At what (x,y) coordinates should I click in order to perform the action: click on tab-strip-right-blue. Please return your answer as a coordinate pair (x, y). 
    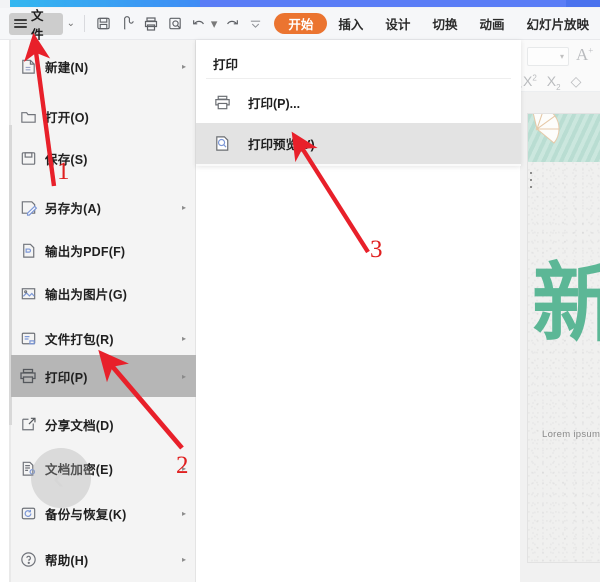
    Looking at the image, I should click on (583, 3).